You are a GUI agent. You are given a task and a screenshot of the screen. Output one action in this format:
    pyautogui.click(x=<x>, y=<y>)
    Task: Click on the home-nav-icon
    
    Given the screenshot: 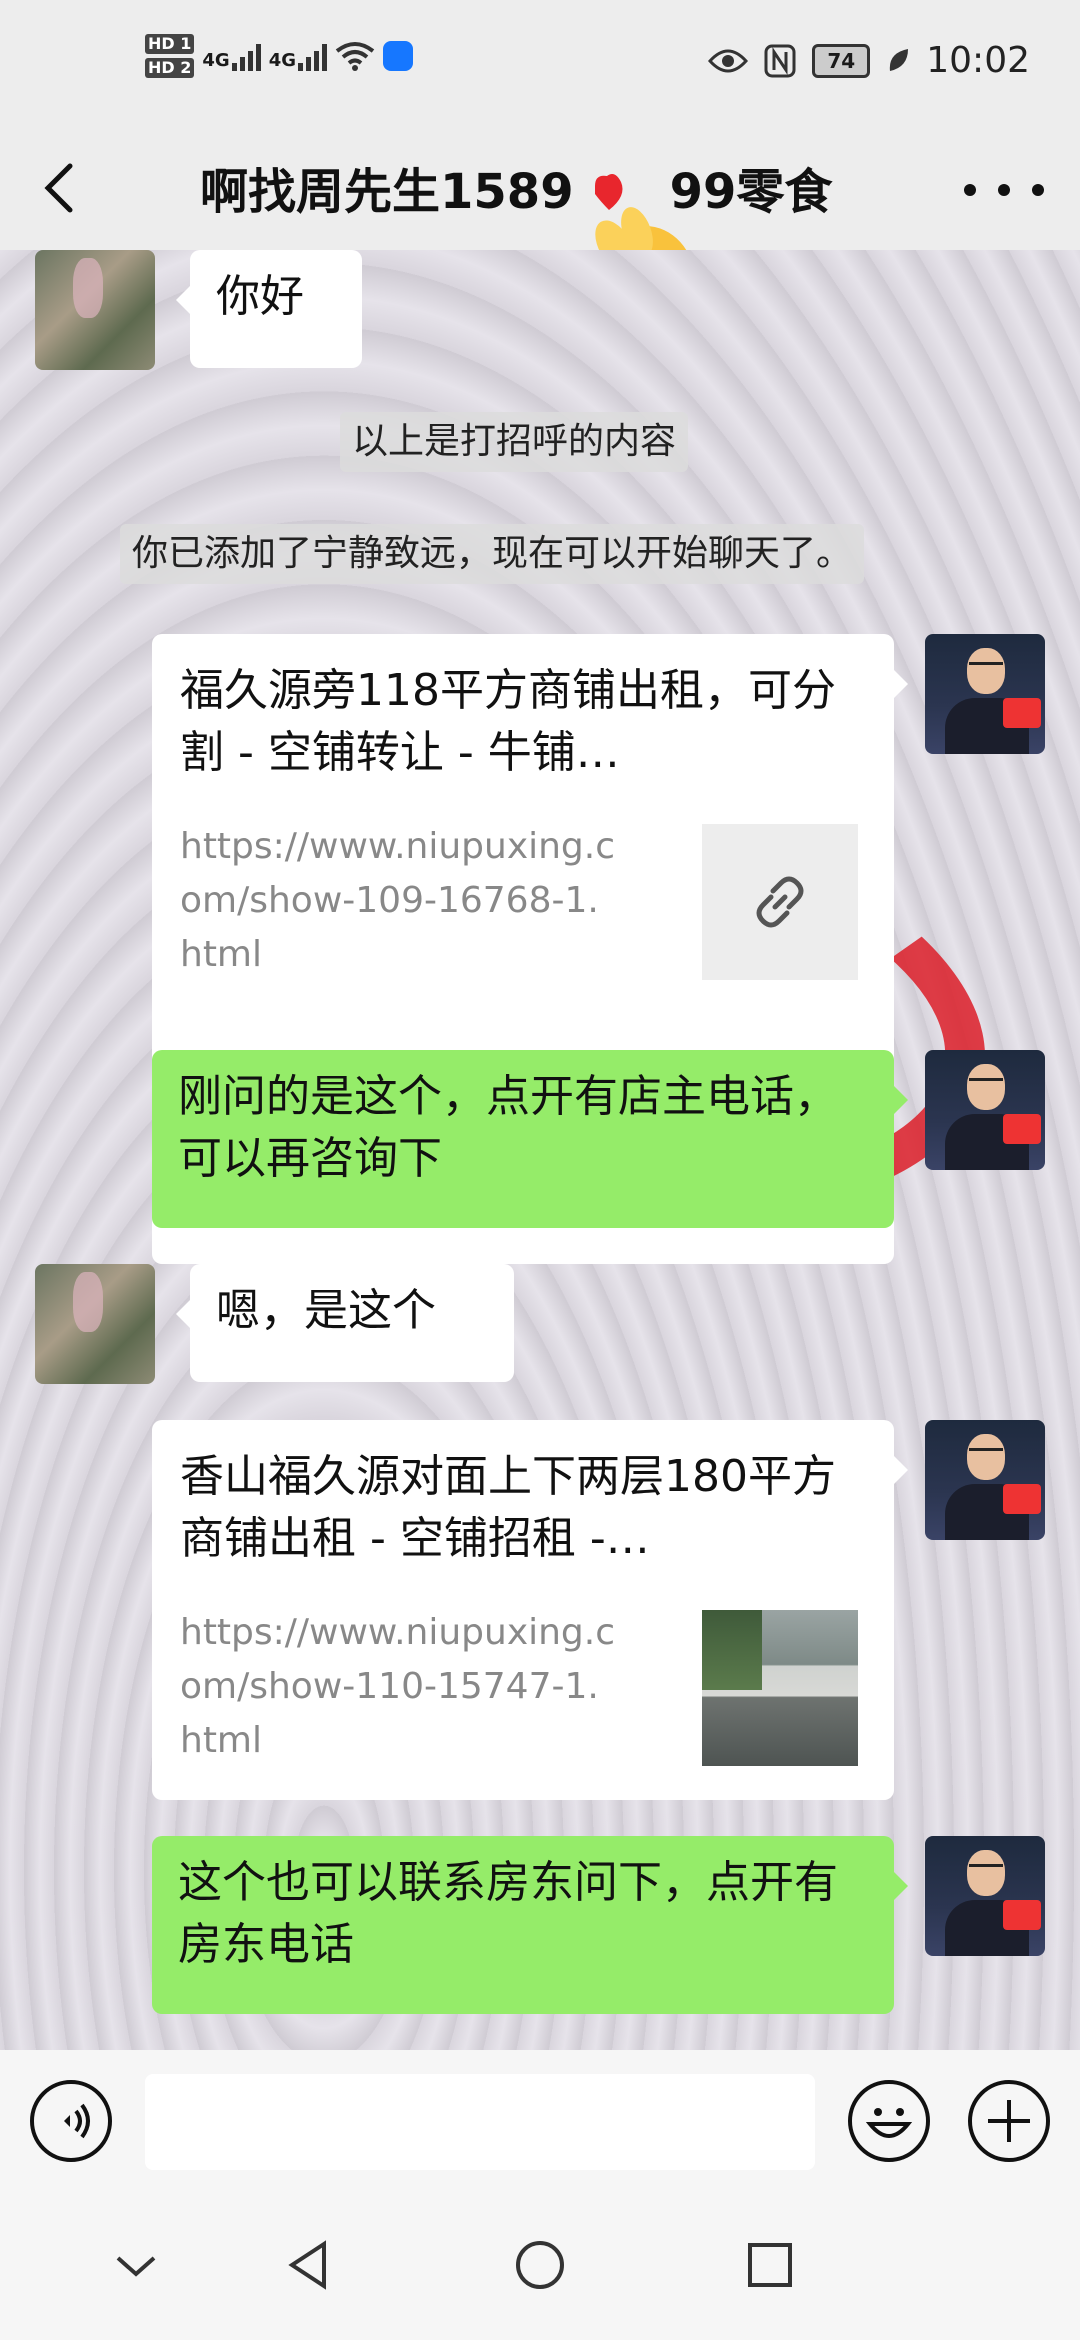 What is the action you would take?
    pyautogui.click(x=540, y=2265)
    